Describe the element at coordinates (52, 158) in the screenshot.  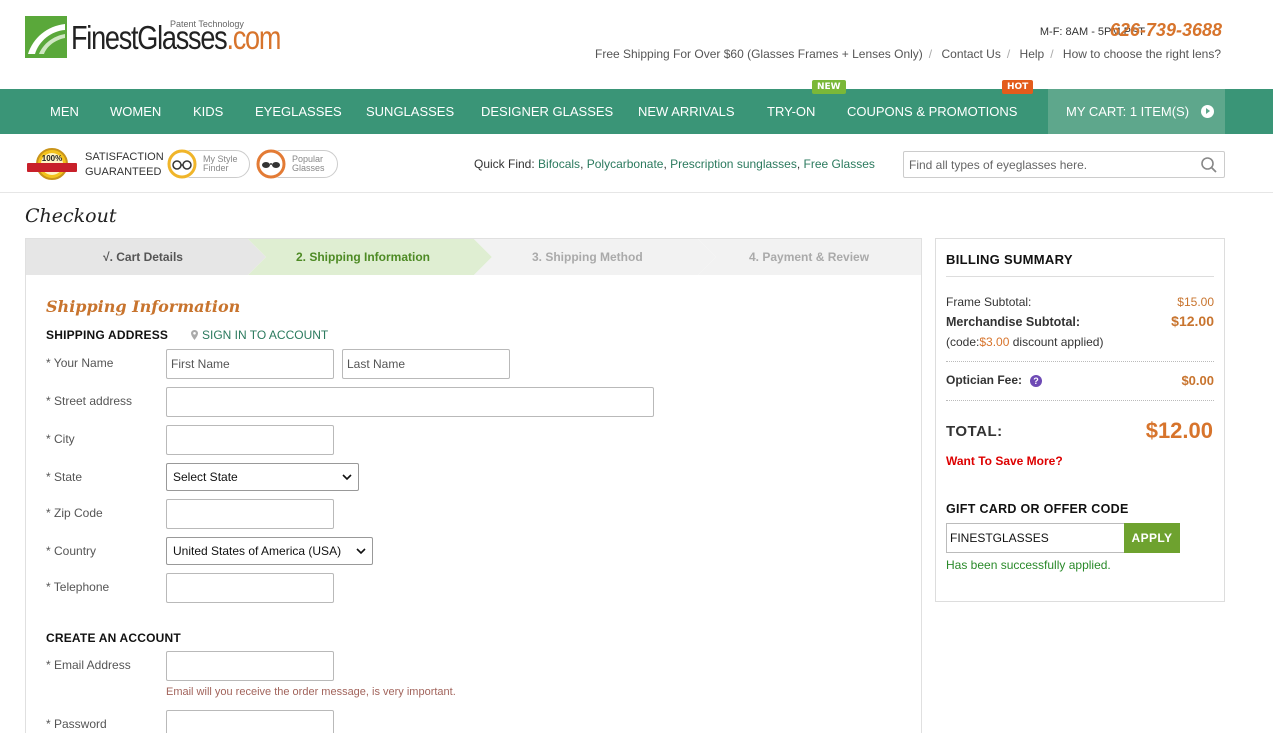
I see `seal-percent: 100%` at that location.